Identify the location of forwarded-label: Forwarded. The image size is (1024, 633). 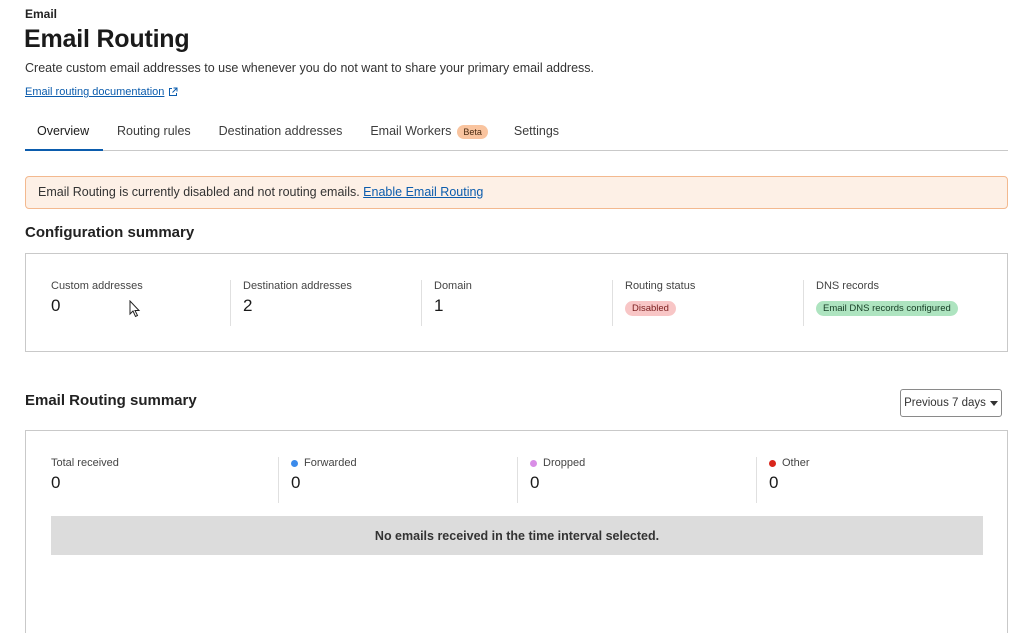
(330, 463).